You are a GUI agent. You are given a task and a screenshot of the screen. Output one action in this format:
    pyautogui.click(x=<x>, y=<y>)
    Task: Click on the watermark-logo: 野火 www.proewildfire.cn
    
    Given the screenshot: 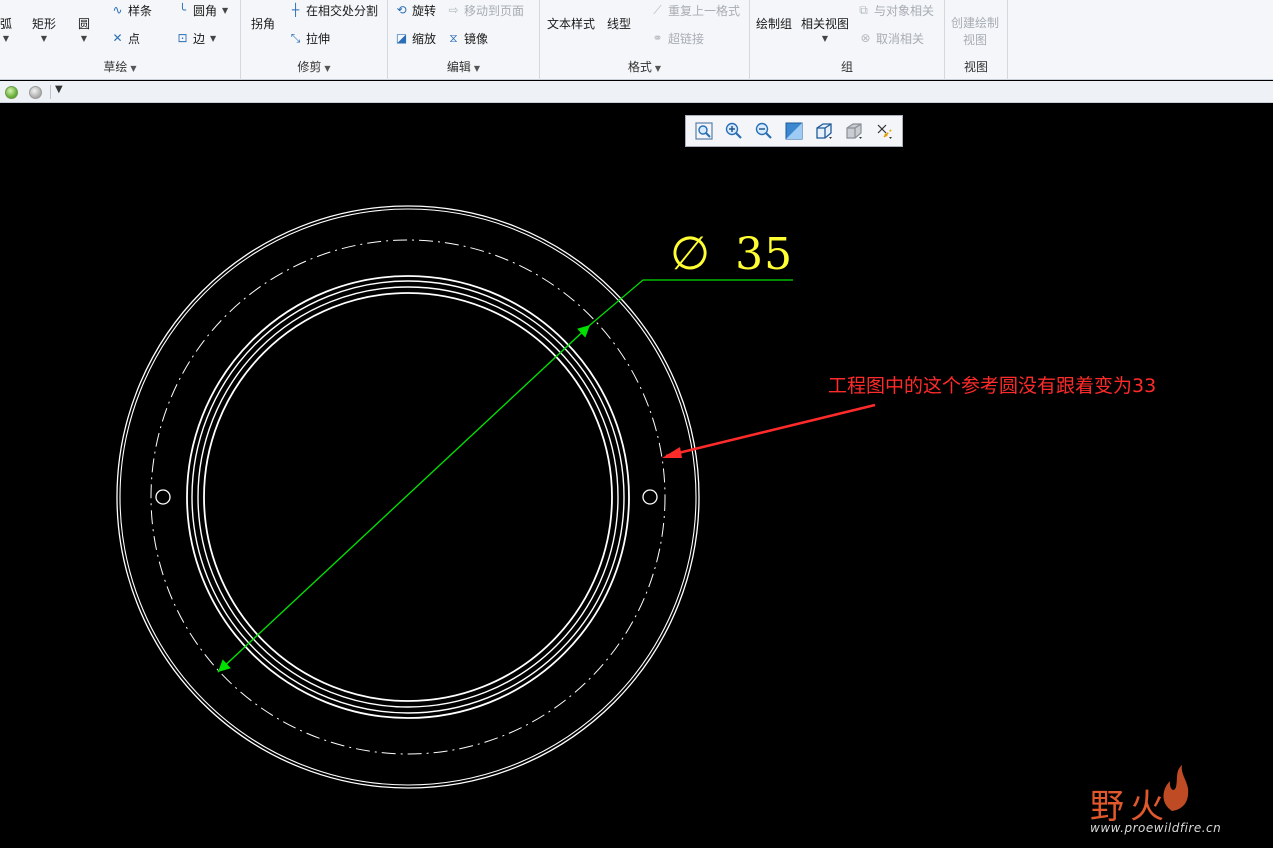 What is the action you would take?
    pyautogui.click(x=1176, y=804)
    